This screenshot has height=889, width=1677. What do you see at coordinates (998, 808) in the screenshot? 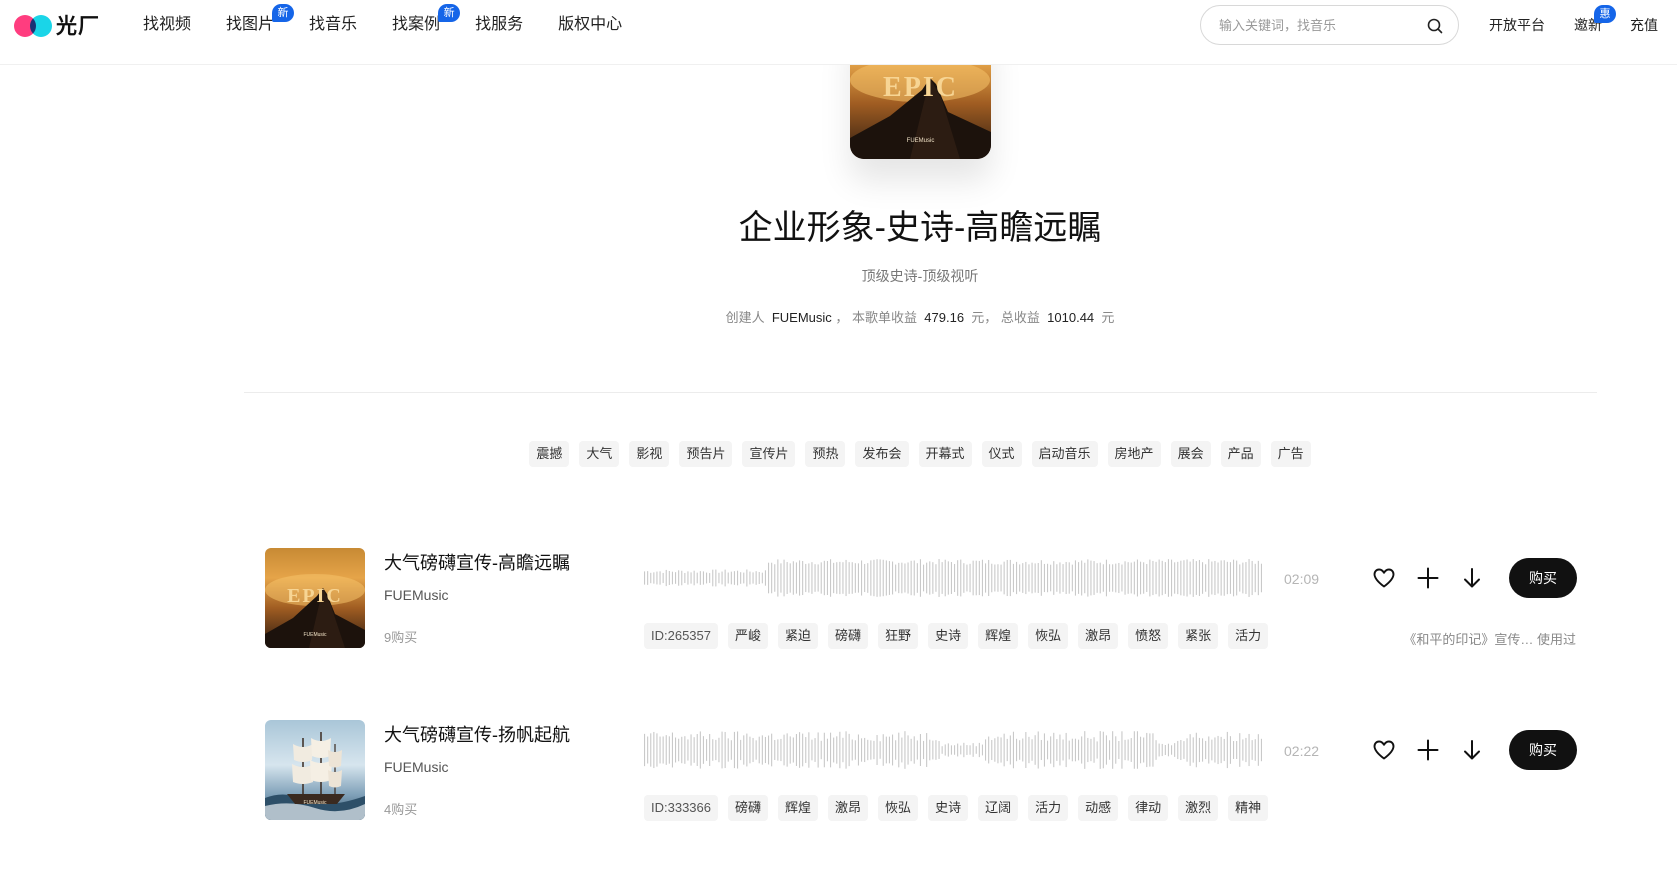
I see `track-tag: 辽阔` at bounding box center [998, 808].